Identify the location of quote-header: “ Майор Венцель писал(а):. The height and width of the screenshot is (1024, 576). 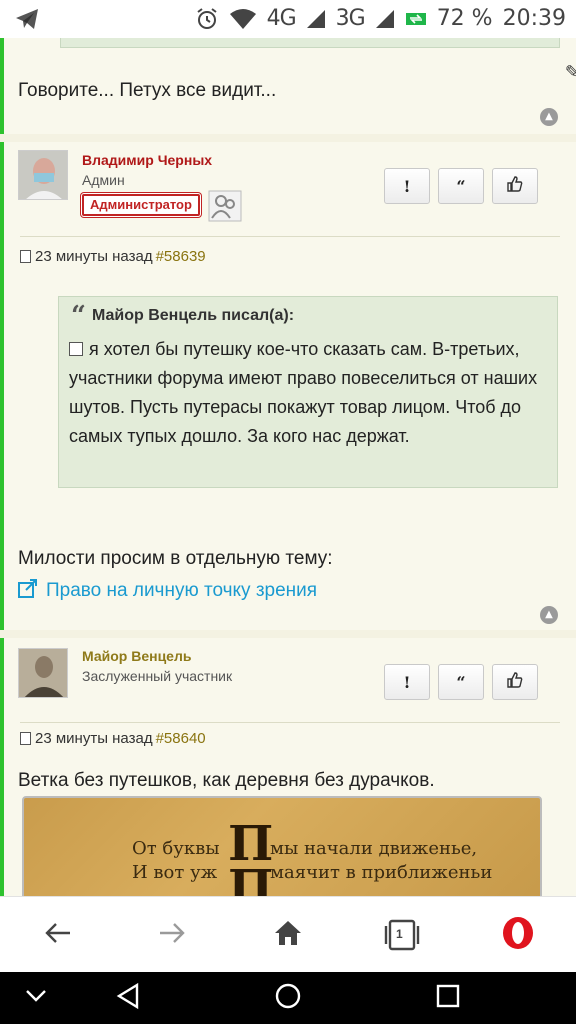
(183, 316).